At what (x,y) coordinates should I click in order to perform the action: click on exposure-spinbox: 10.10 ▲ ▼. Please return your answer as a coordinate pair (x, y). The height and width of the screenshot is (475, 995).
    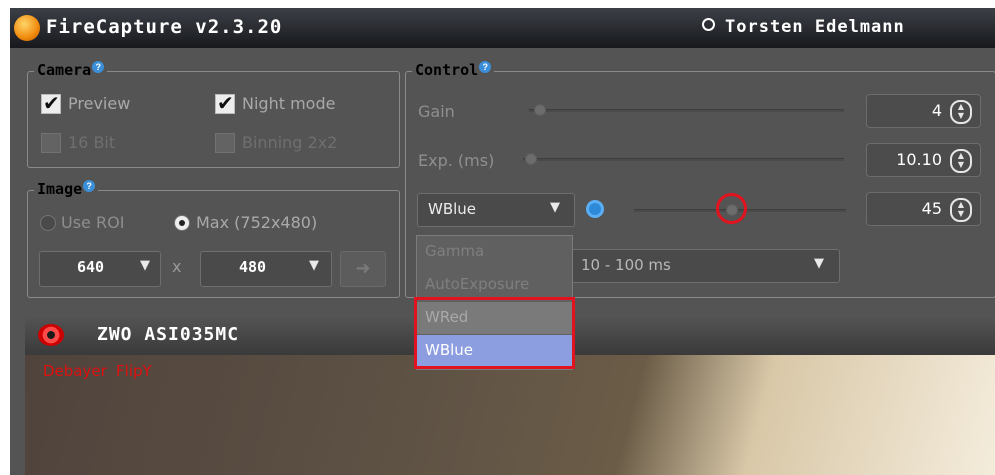
    Looking at the image, I should click on (923, 160).